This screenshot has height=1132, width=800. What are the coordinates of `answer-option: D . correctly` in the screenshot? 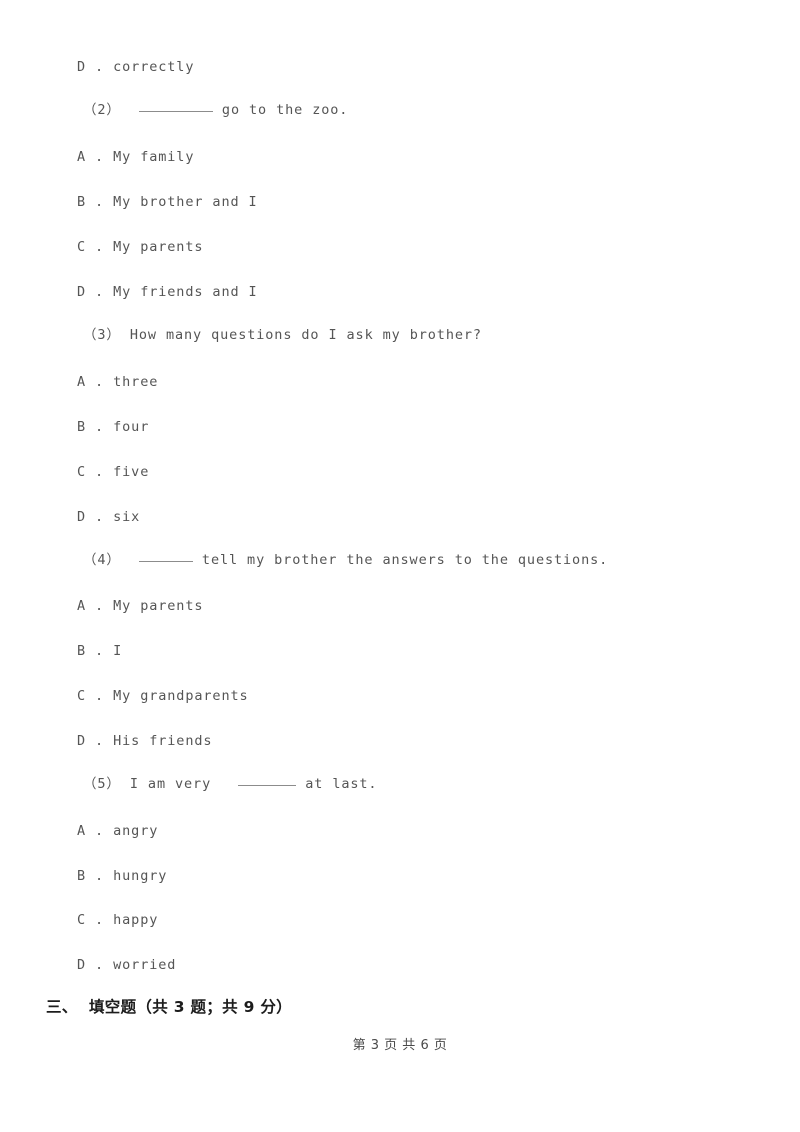 It's located at (135, 67).